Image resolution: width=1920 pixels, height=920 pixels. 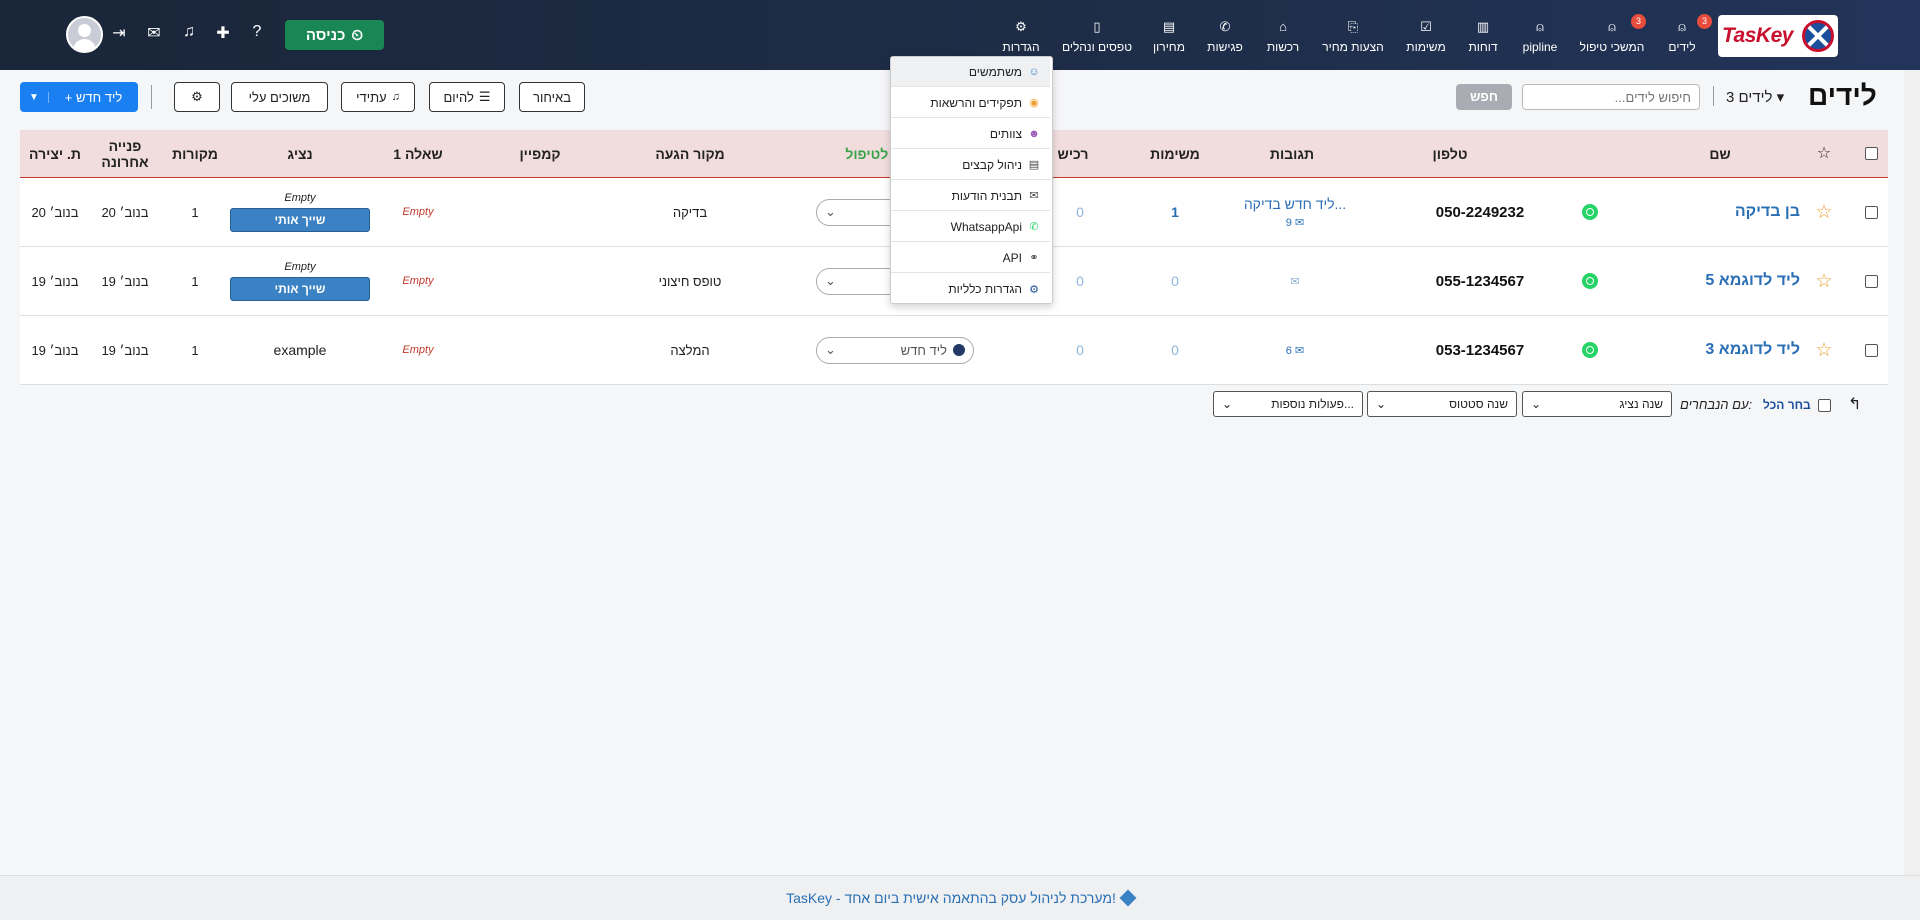 I want to click on new-lead-button: ▼ + ליד חדש, so click(x=79, y=97).